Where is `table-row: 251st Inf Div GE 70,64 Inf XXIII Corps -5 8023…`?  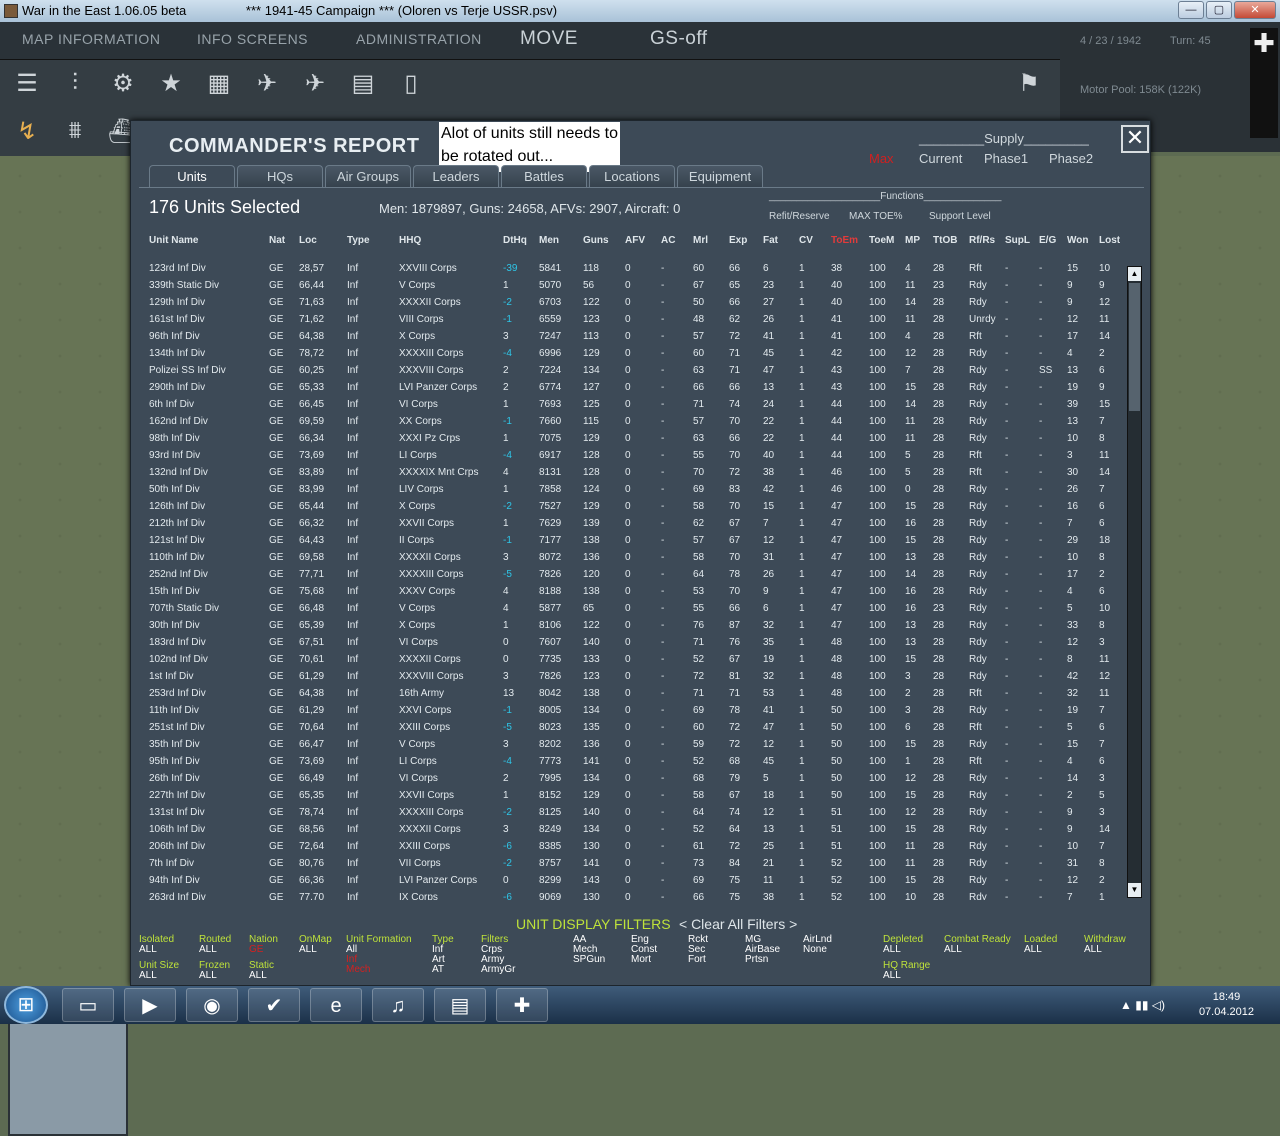
table-row: 251st Inf Div GE 70,64 Inf XXIII Corps -5 8023… is located at coordinates (631, 727).